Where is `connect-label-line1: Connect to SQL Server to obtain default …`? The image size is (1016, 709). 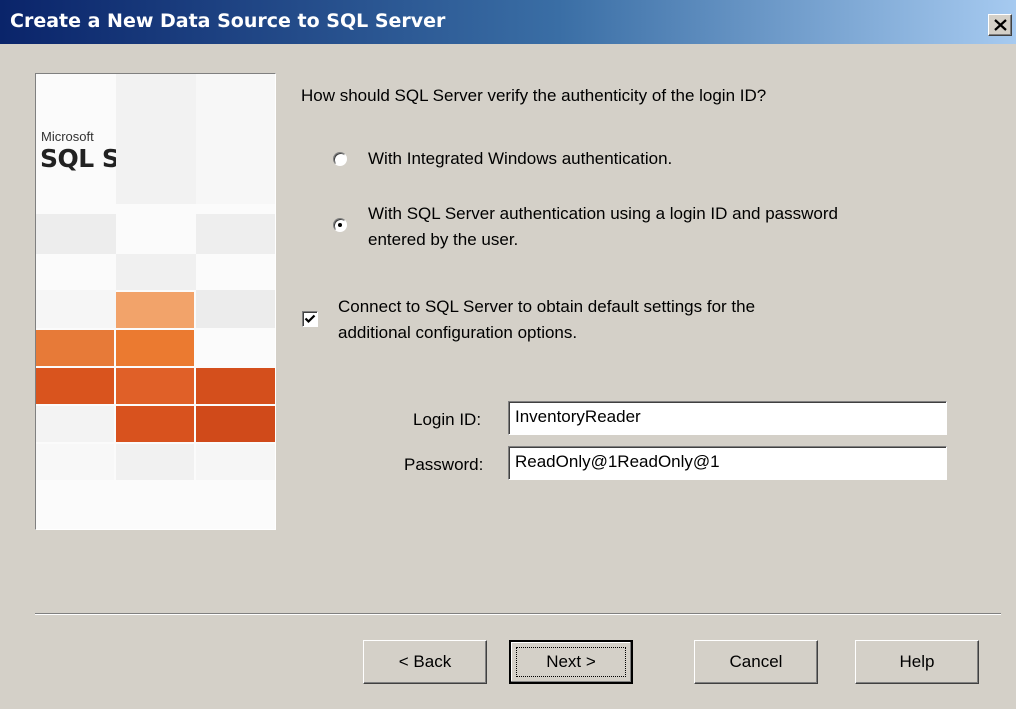 connect-label-line1: Connect to SQL Server to obtain default … is located at coordinates (546, 307).